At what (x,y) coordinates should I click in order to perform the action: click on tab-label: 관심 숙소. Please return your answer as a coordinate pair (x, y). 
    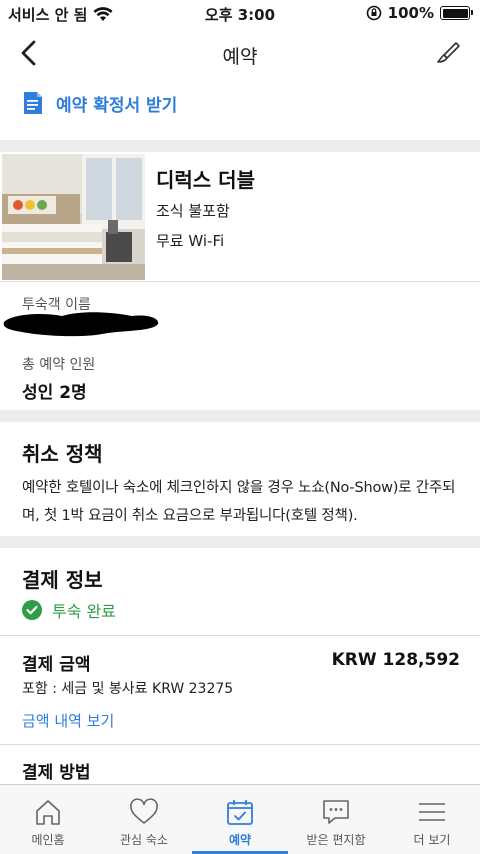
    Looking at the image, I should click on (144, 840).